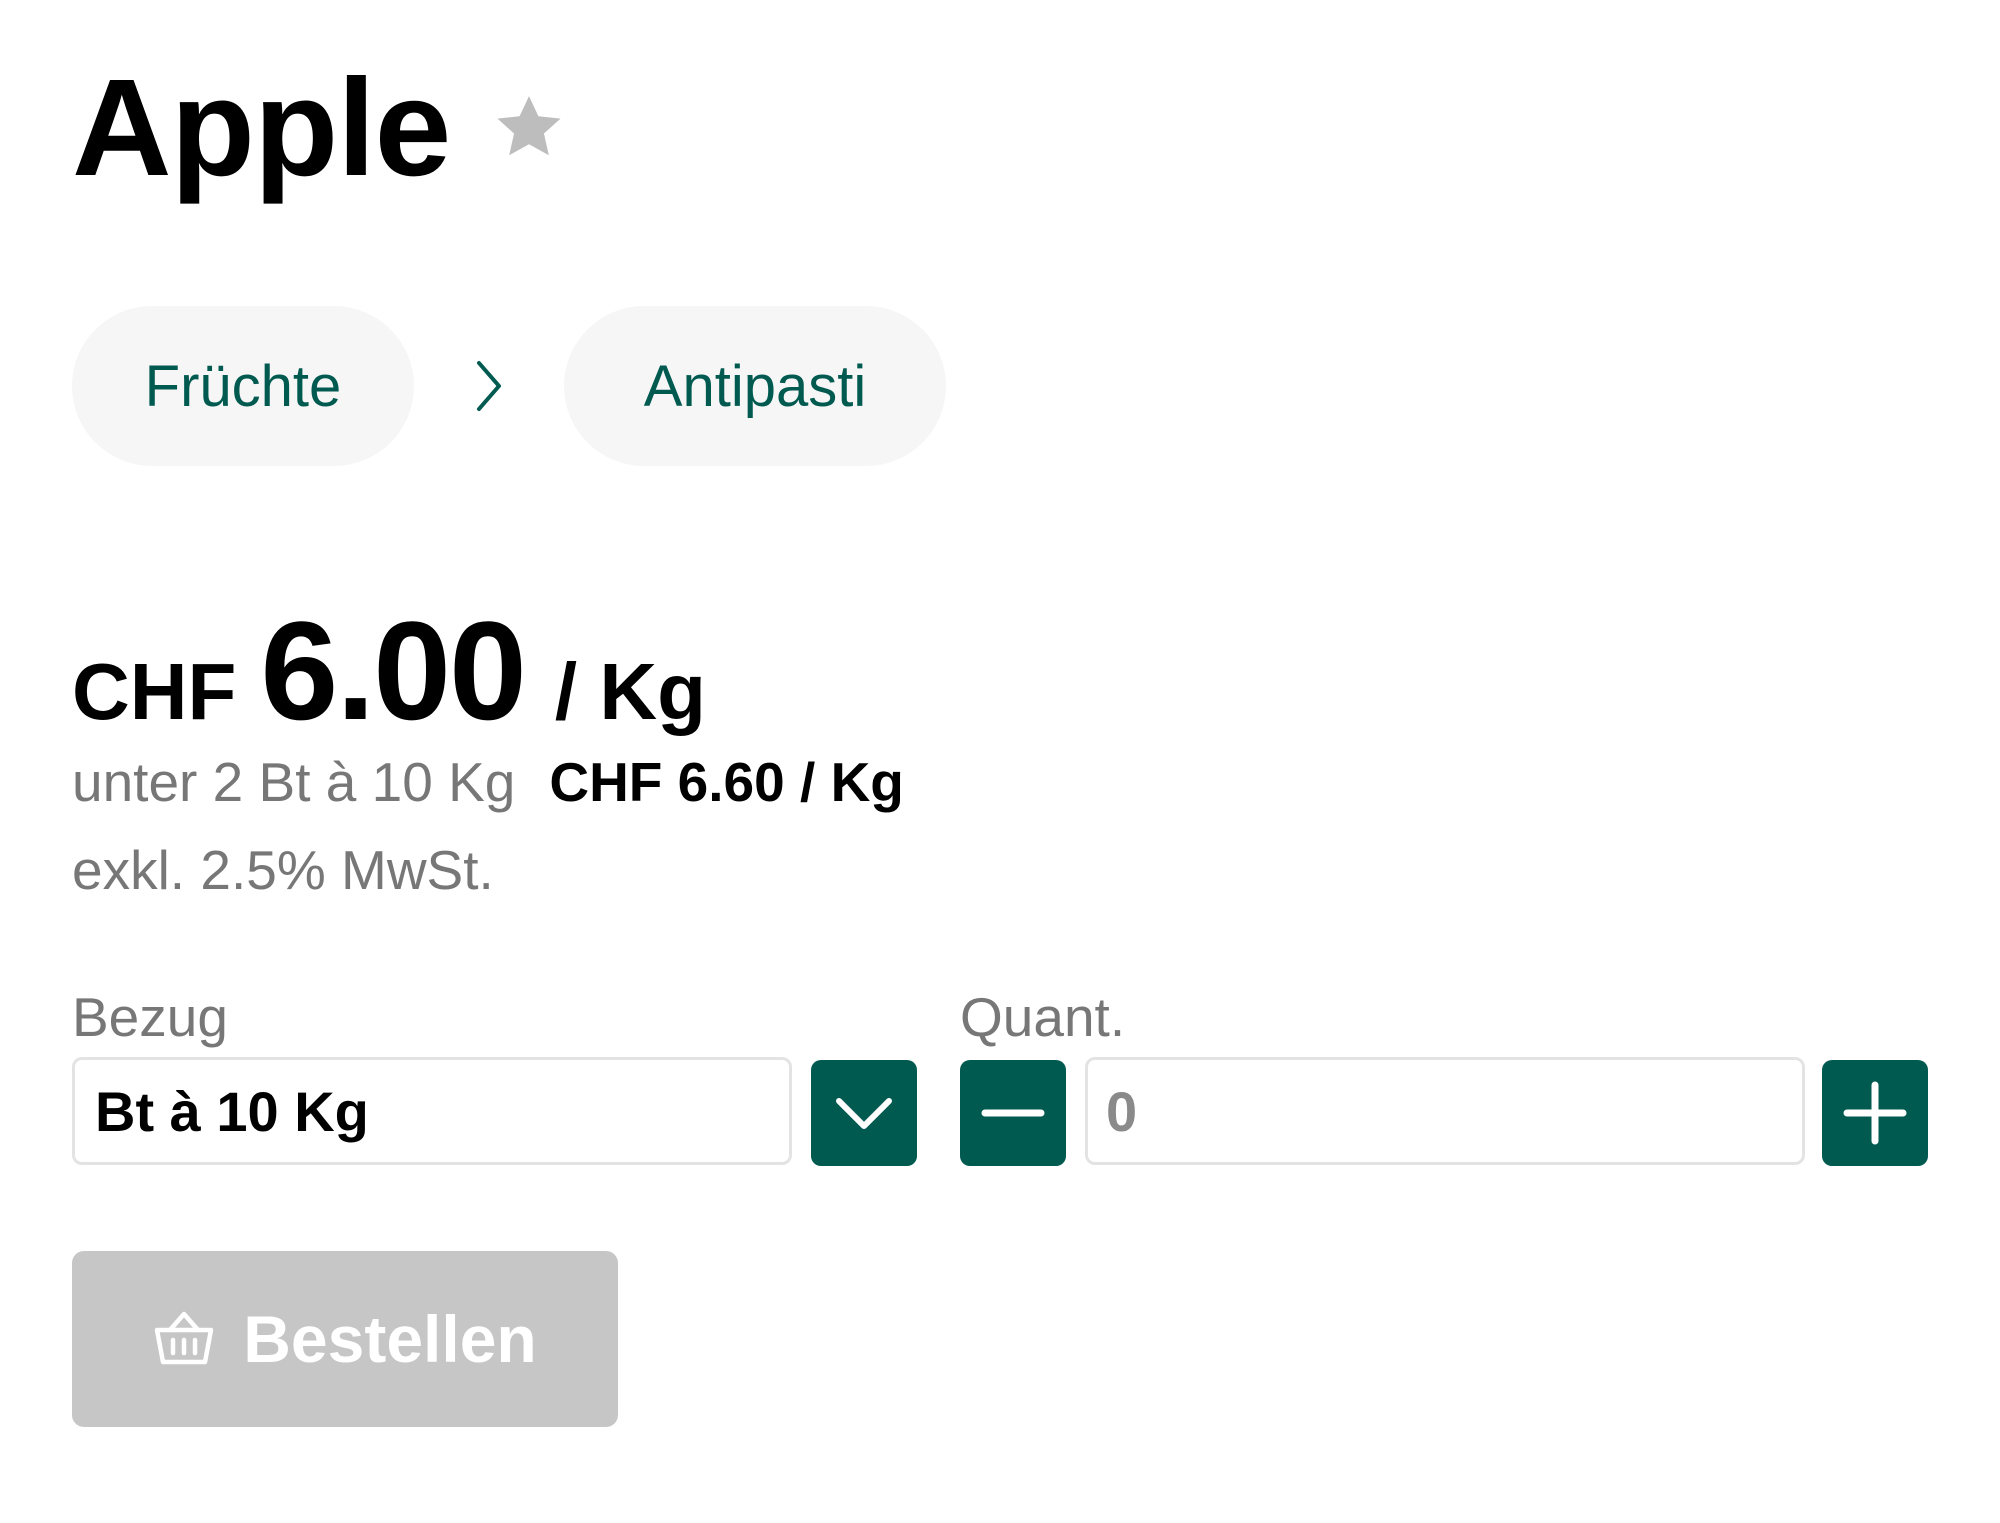 The image size is (2000, 1523). I want to click on quantity-decrement-button, so click(1013, 1113).